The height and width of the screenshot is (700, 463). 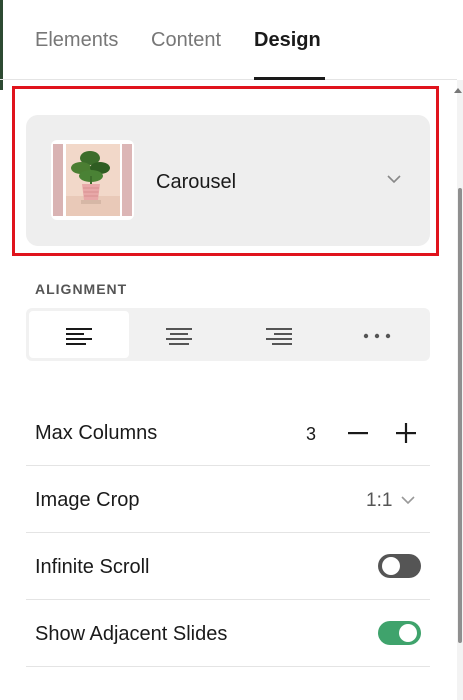 I want to click on align-right-icon, so click(x=279, y=336).